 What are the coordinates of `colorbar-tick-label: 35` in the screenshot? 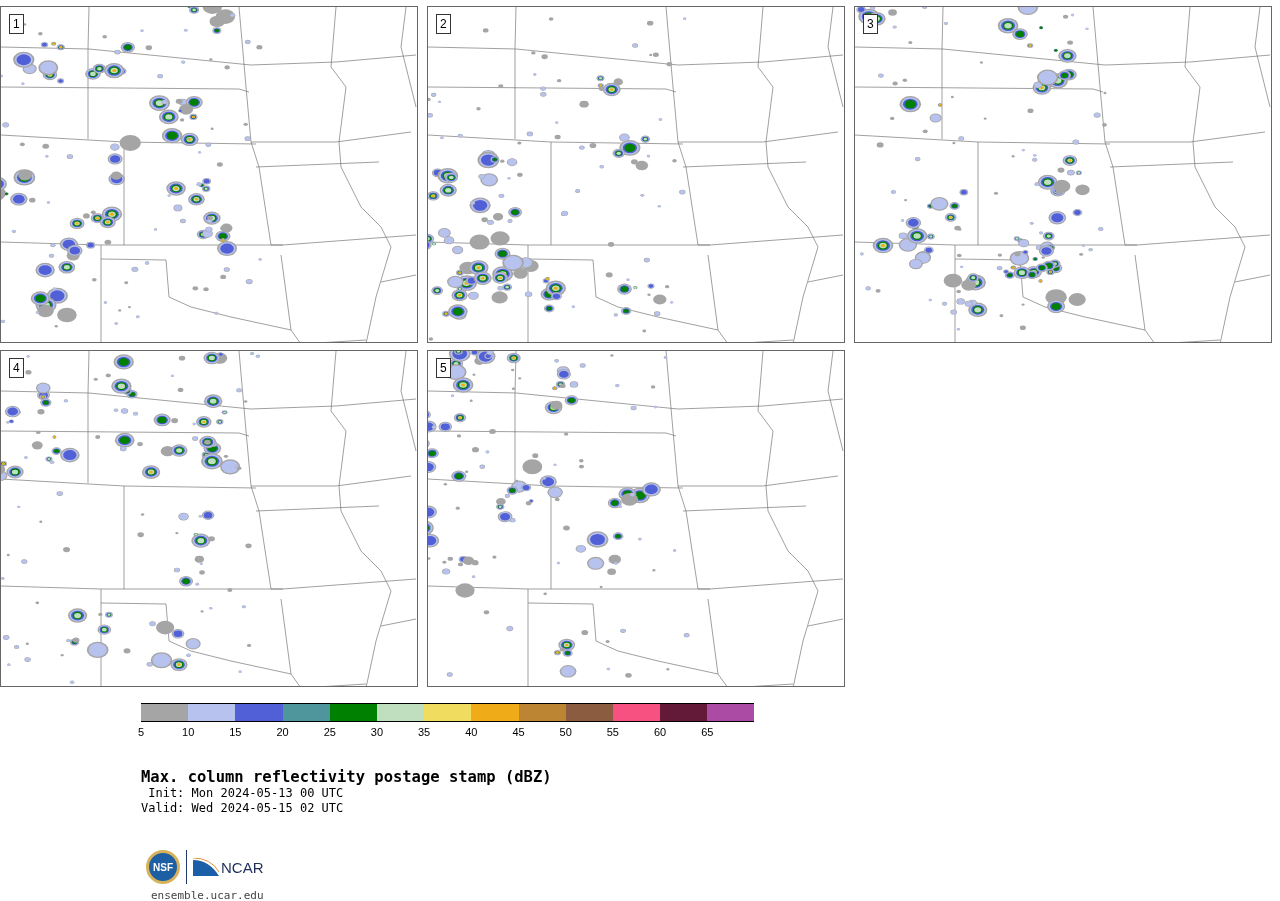 It's located at (424, 732).